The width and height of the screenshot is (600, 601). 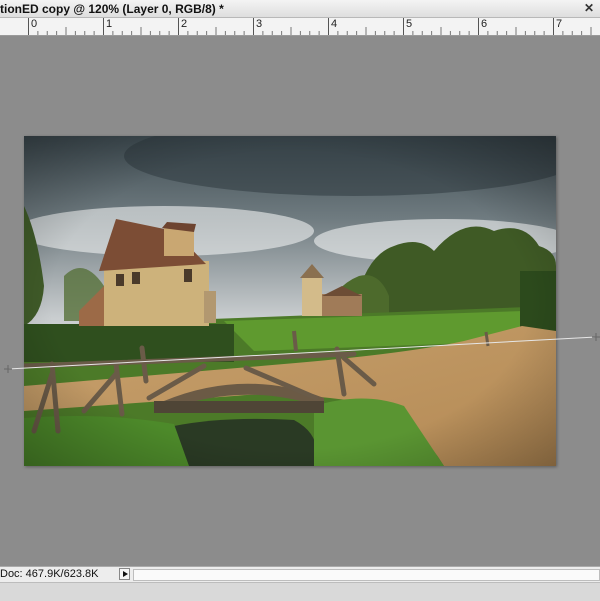 What do you see at coordinates (366, 575) in the screenshot?
I see `horizontal-scrollbar` at bounding box center [366, 575].